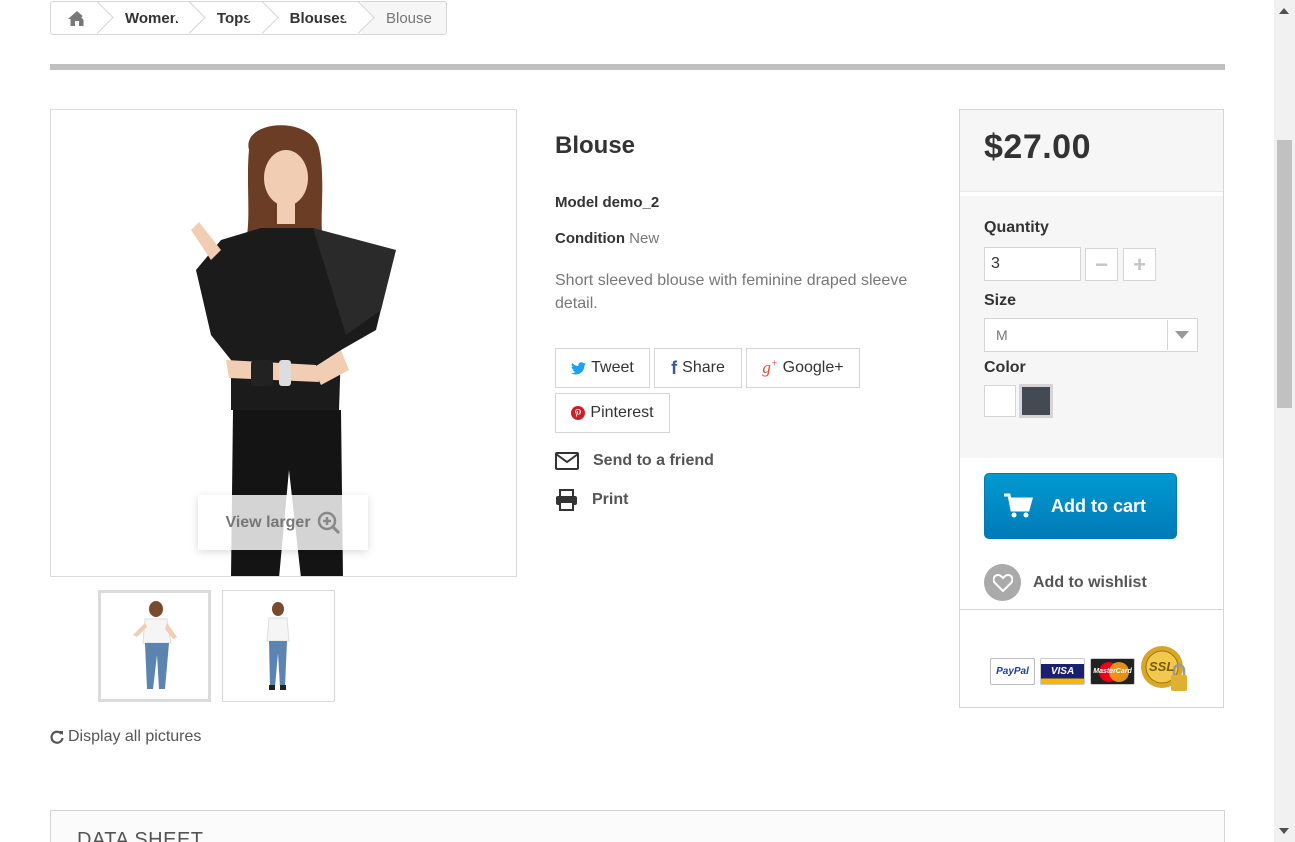 Image resolution: width=1295 pixels, height=842 pixels. What do you see at coordinates (1091, 335) in the screenshot?
I see `size-select: M` at bounding box center [1091, 335].